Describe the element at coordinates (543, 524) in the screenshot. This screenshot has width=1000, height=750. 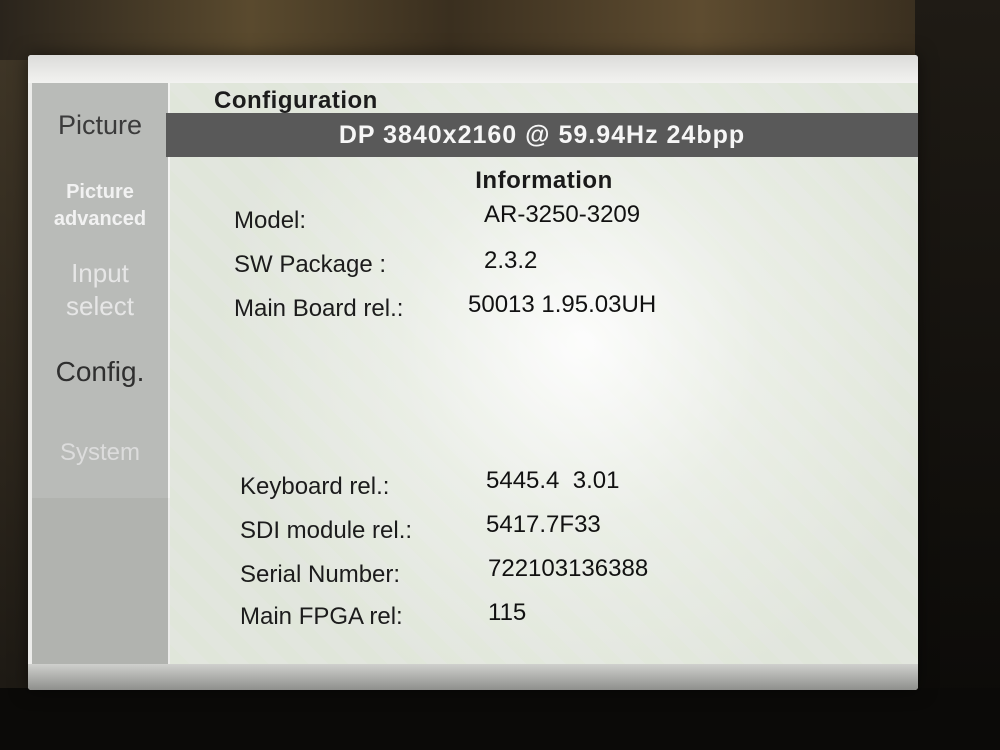
I see `info-value: 5417.7F33` at that location.